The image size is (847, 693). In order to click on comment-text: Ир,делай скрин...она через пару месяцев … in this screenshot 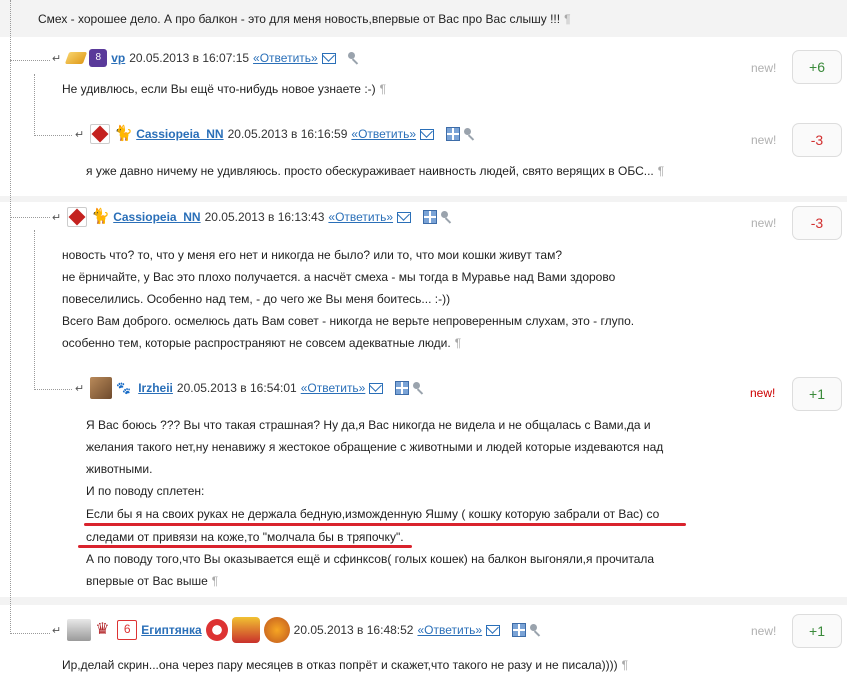, I will do `click(345, 665)`.